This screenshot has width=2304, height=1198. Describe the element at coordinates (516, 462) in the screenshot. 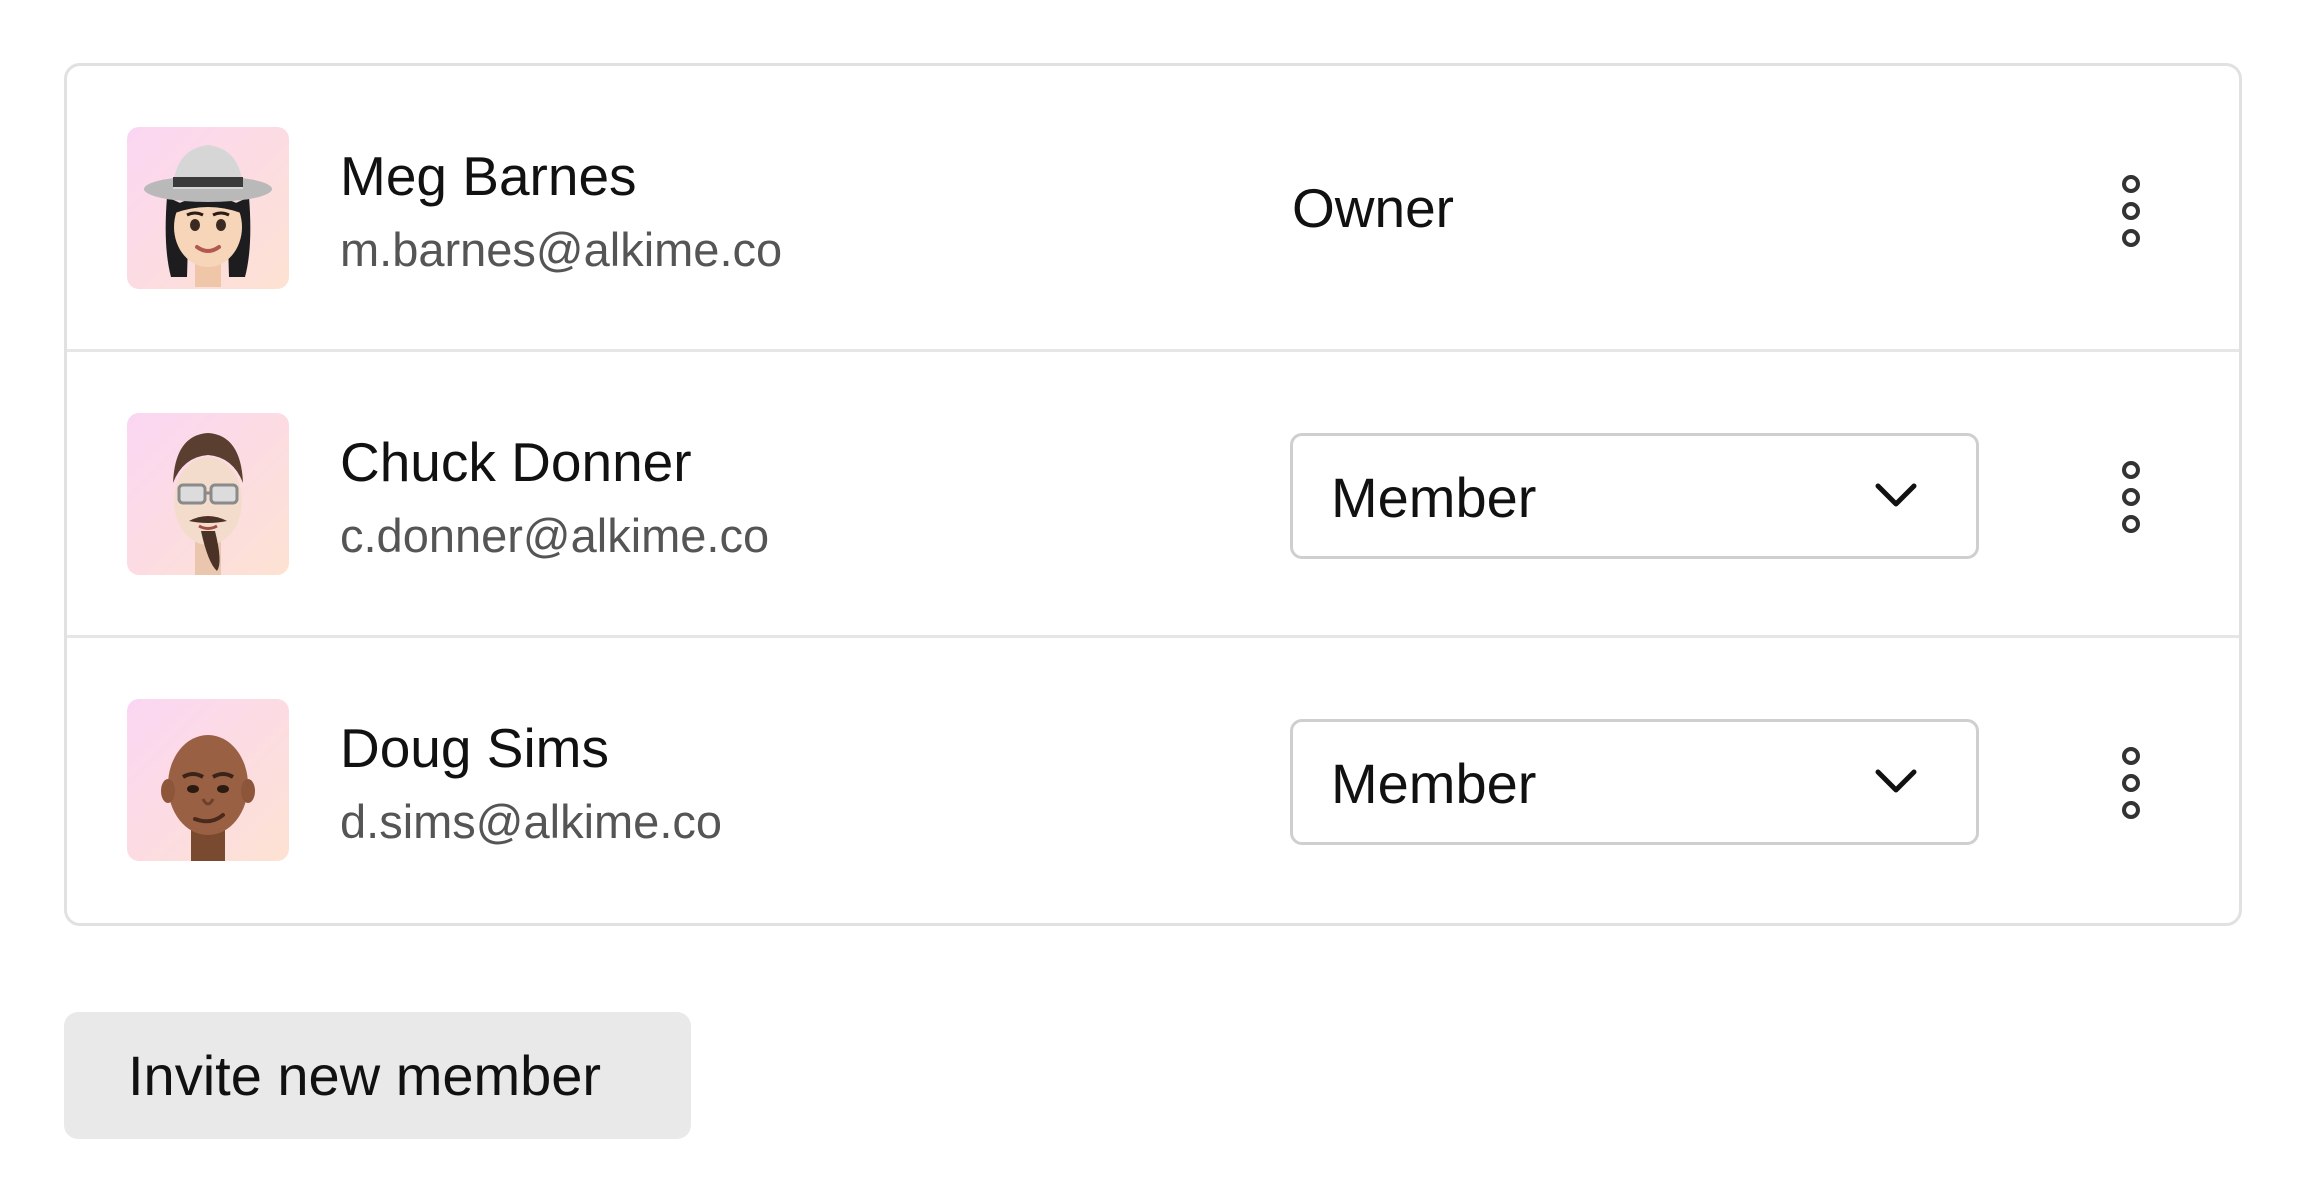

I see `member-name: Chuck Donner` at that location.